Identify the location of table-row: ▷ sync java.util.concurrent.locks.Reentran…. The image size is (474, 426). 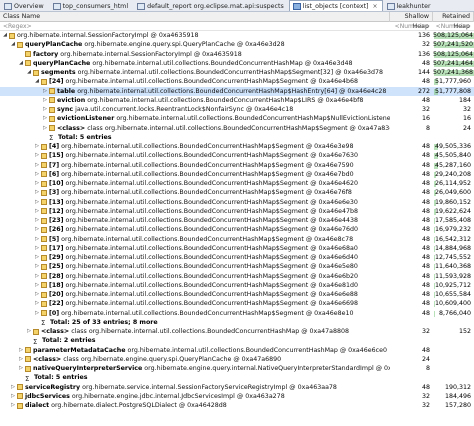
(237, 109).